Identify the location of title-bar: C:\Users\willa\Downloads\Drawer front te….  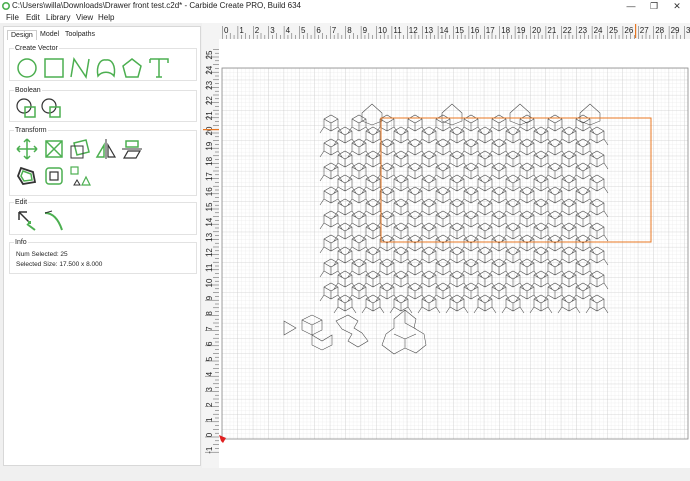
(345, 6).